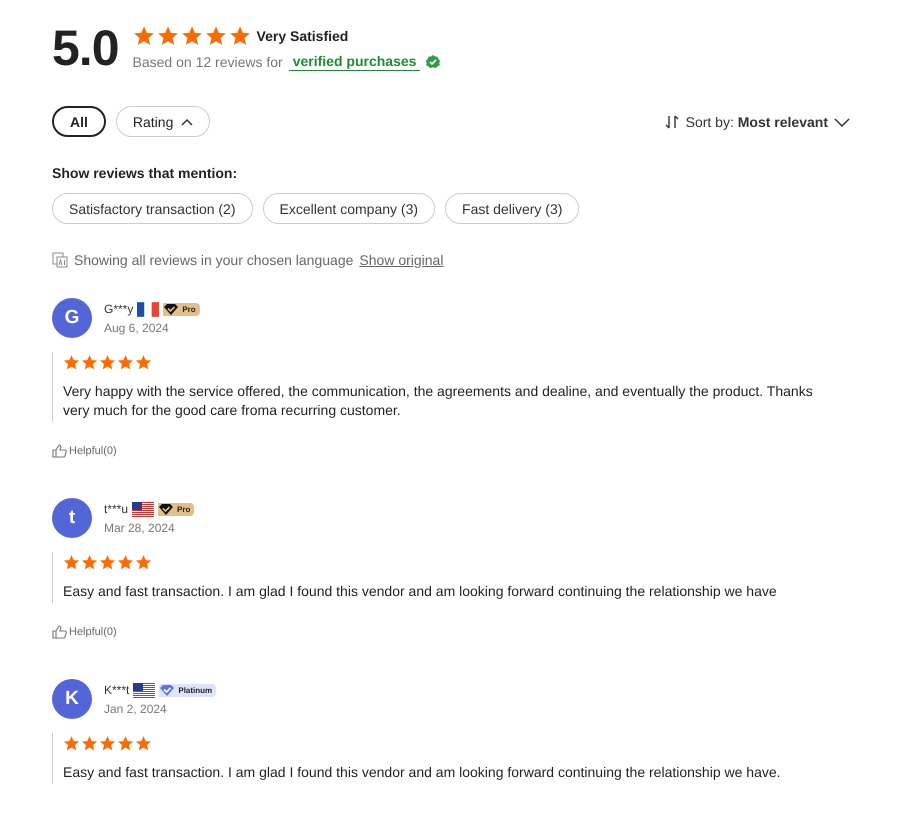  Describe the element at coordinates (72, 518) in the screenshot. I see `avatar: t` at that location.